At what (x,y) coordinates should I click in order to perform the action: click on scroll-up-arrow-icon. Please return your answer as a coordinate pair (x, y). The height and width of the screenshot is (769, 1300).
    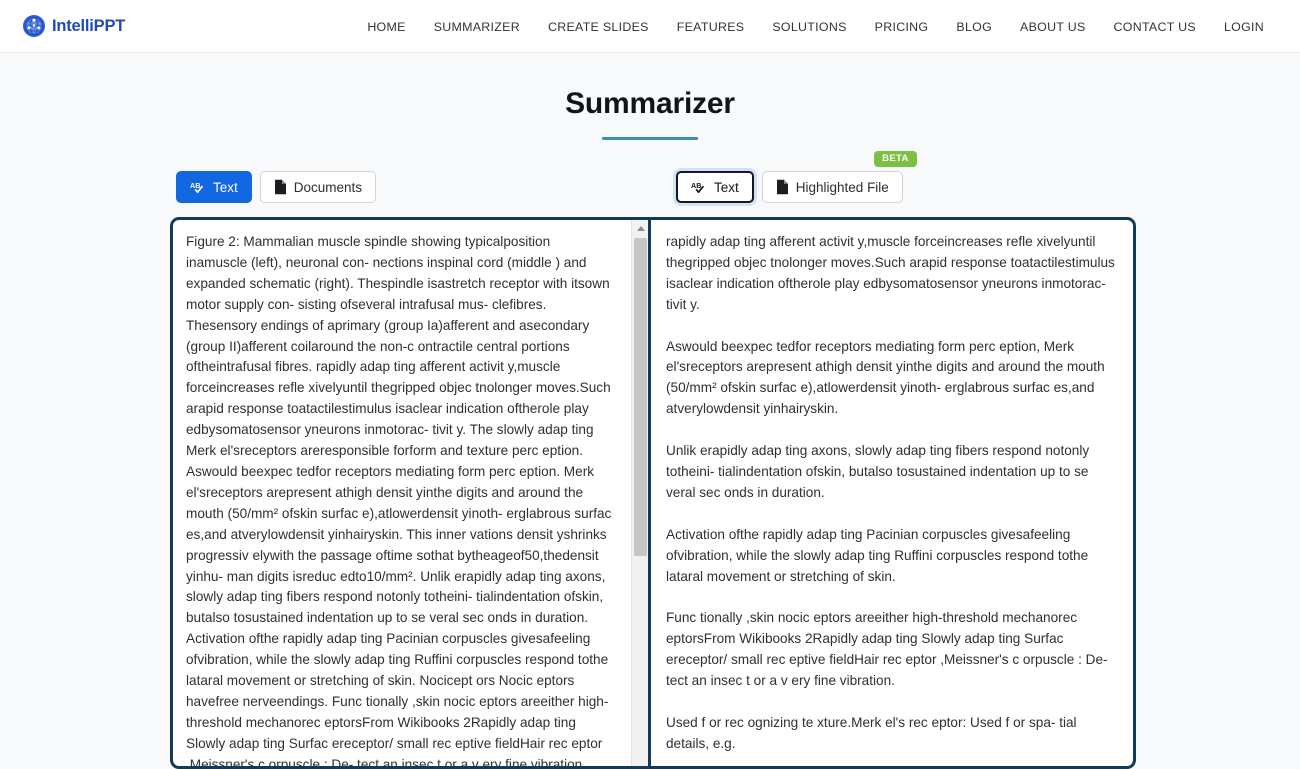
    Looking at the image, I should click on (640, 228).